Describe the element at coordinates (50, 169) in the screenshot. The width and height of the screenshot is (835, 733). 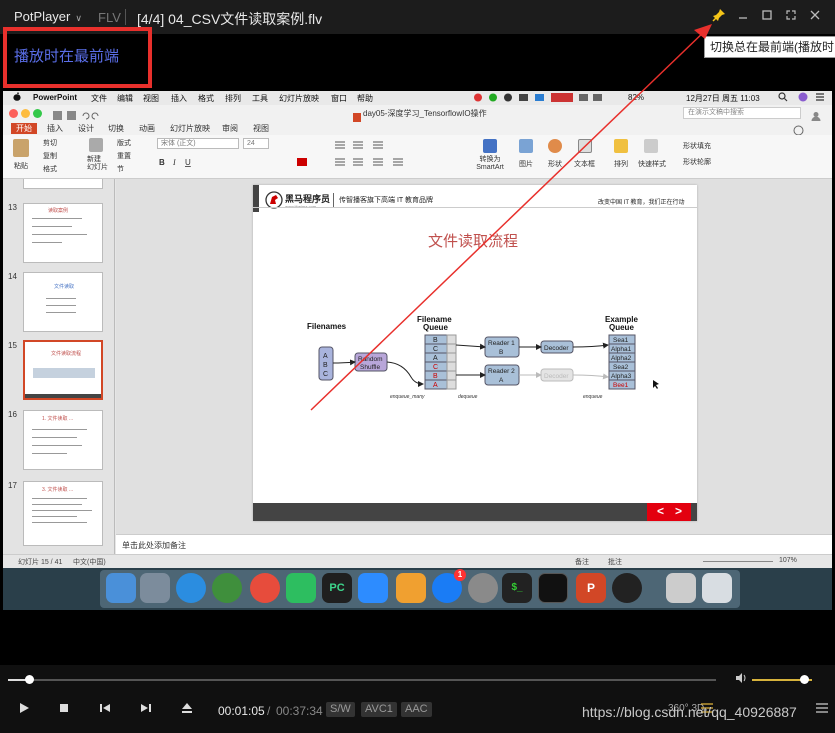
I see `format-painter-button: 格式` at that location.